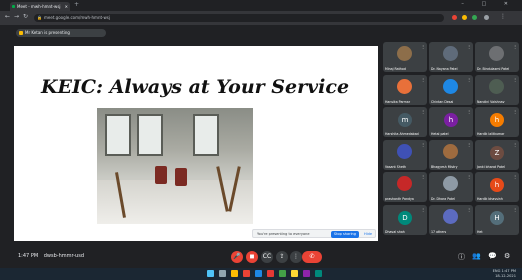  Describe the element at coordinates (66, 6) in the screenshot. I see `close-tab-icon: ✕` at that location.